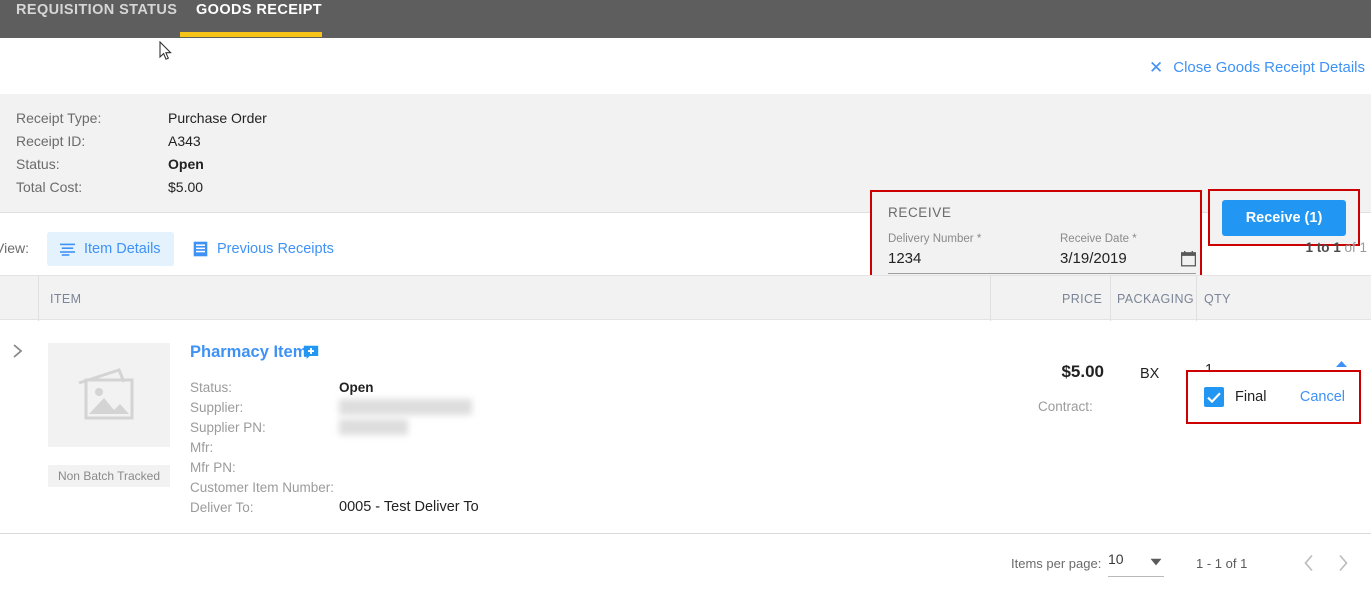 The height and width of the screenshot is (595, 1371). What do you see at coordinates (14, 248) in the screenshot?
I see `view-label: View:` at bounding box center [14, 248].